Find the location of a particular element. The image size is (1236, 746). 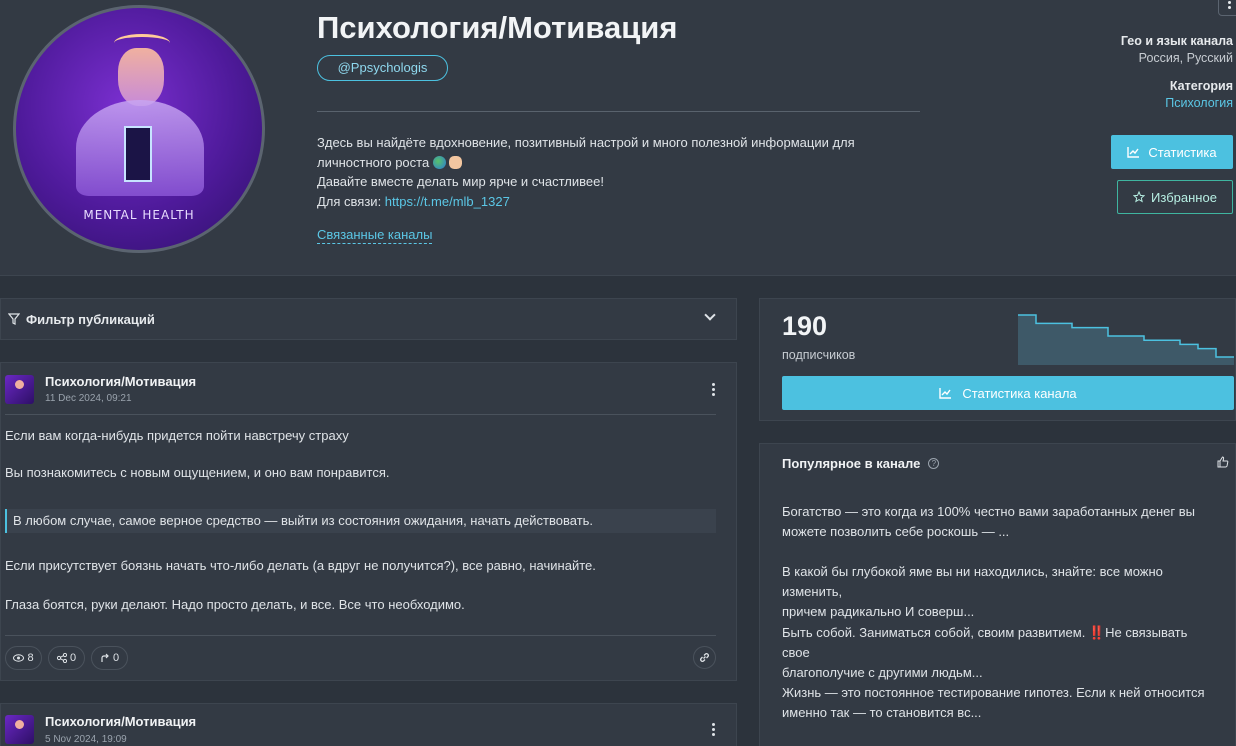

description-contact: Для связи: https://t.me/mlb_1327 is located at coordinates (617, 202).